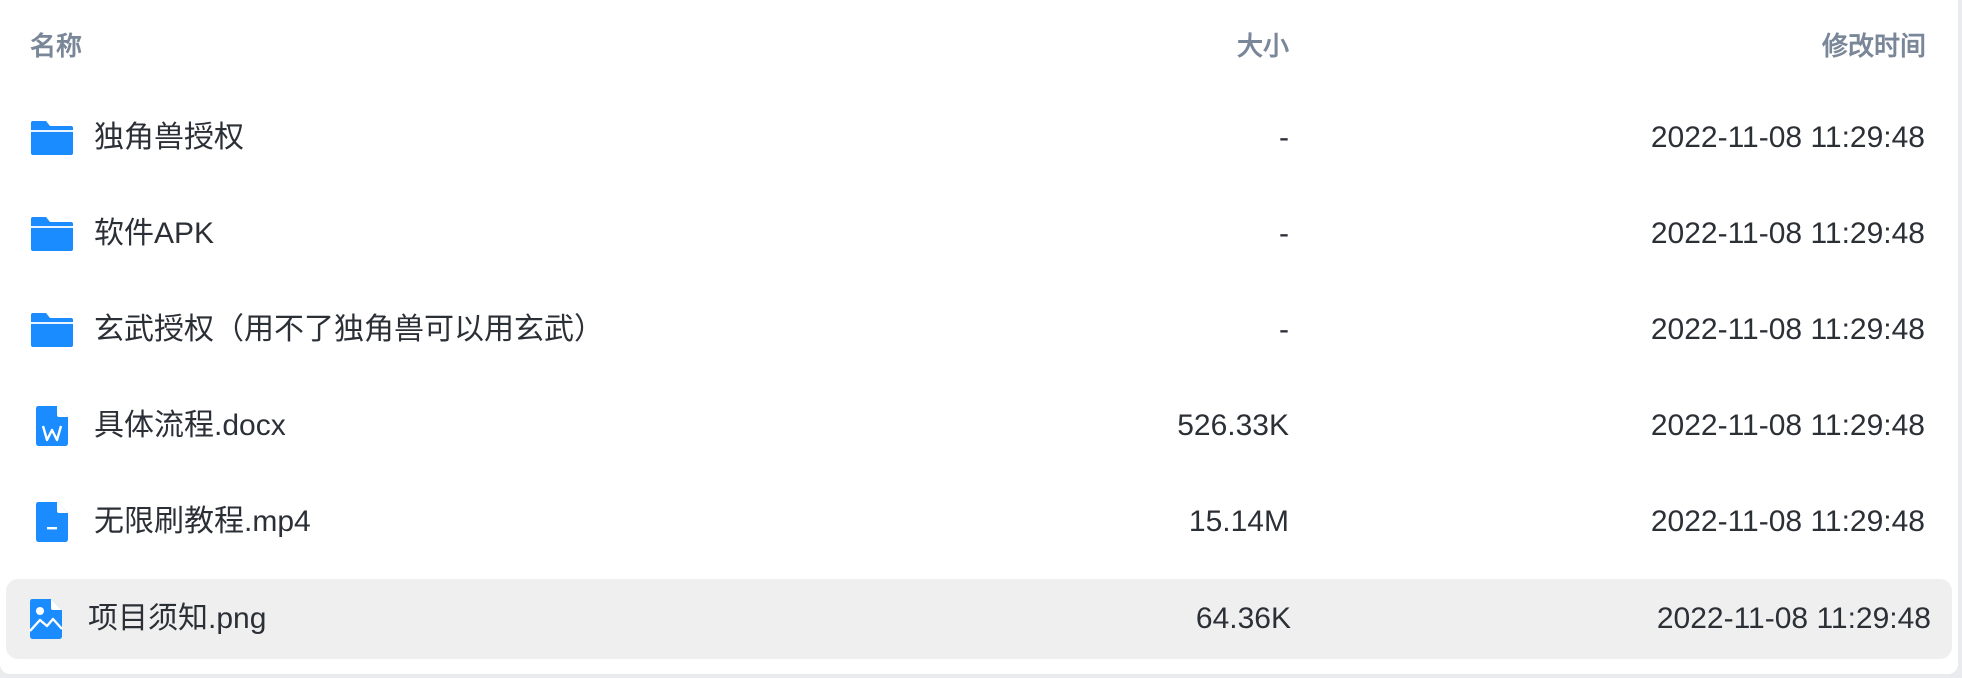  Describe the element at coordinates (1263, 44) in the screenshot. I see `column-header-size: 大小` at that location.